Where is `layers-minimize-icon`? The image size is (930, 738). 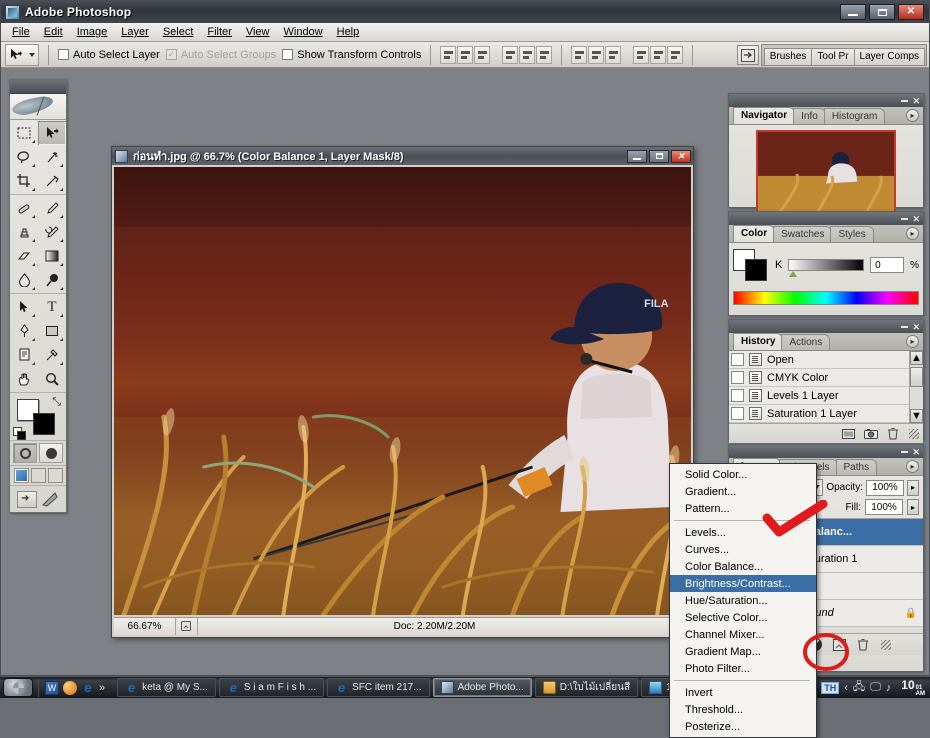 layers-minimize-icon is located at coordinates (905, 451).